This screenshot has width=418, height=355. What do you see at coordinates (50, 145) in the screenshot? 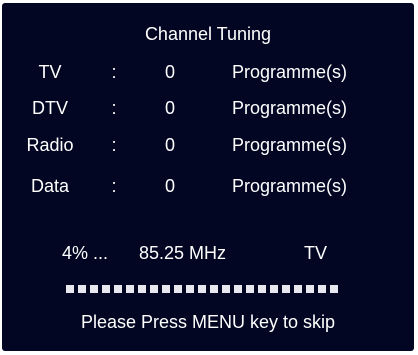
I see `row-label: Radio` at bounding box center [50, 145].